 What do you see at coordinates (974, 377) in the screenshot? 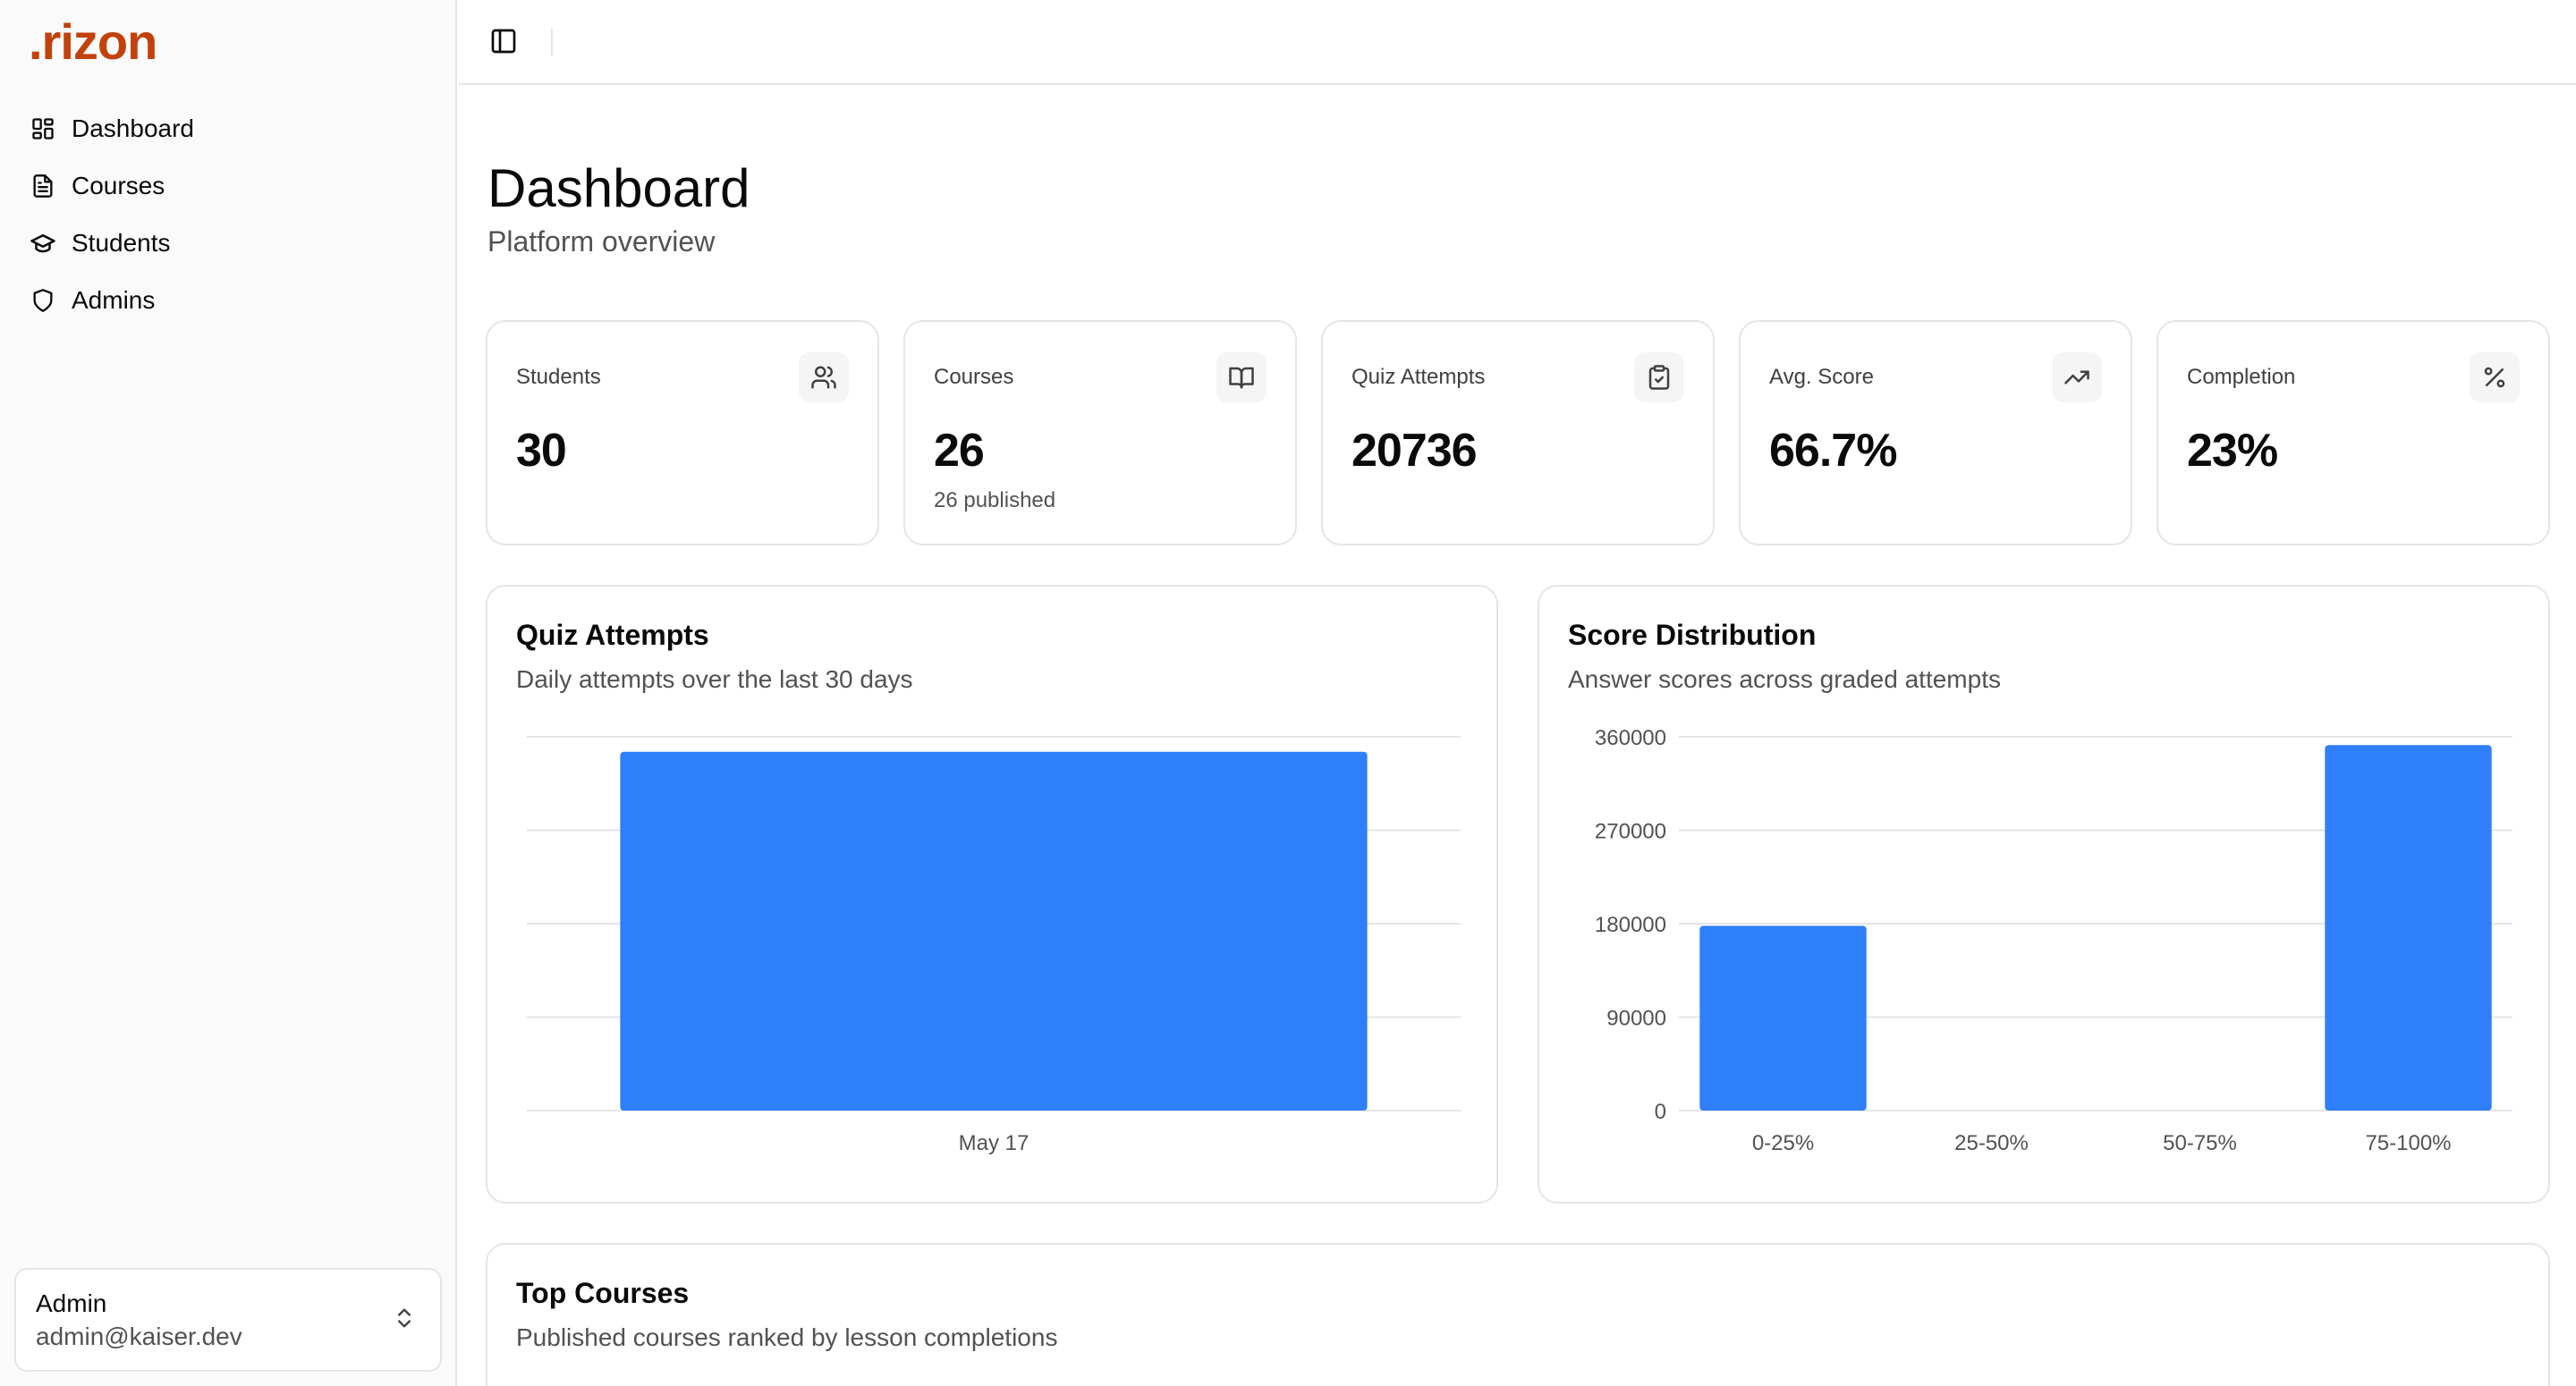
I see `stat-label: Courses` at bounding box center [974, 377].